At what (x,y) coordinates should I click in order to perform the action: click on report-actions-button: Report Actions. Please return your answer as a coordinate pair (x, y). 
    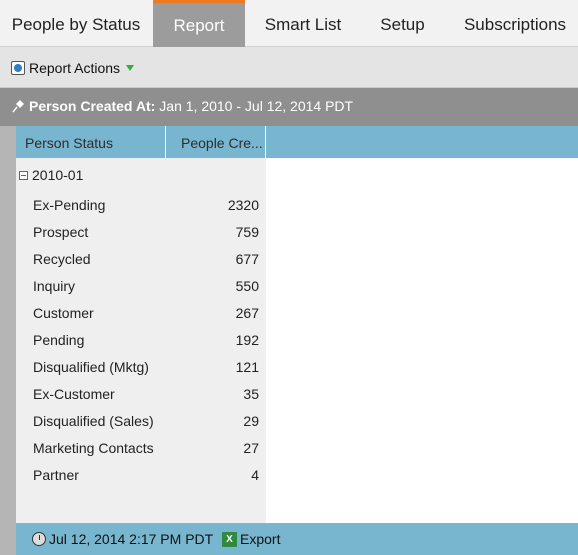
    Looking at the image, I should click on (73, 68).